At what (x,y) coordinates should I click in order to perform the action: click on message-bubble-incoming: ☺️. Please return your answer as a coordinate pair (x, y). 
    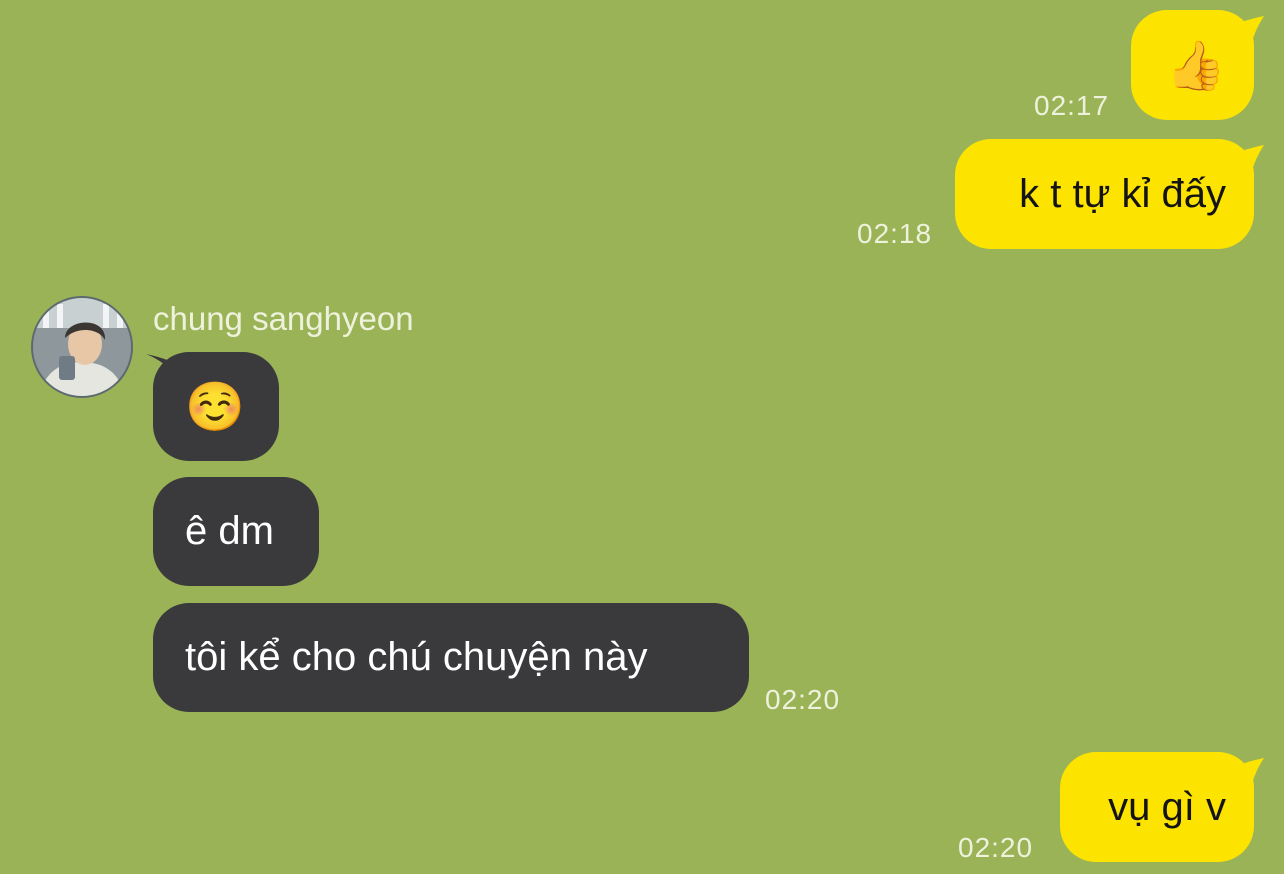
    Looking at the image, I should click on (216, 406).